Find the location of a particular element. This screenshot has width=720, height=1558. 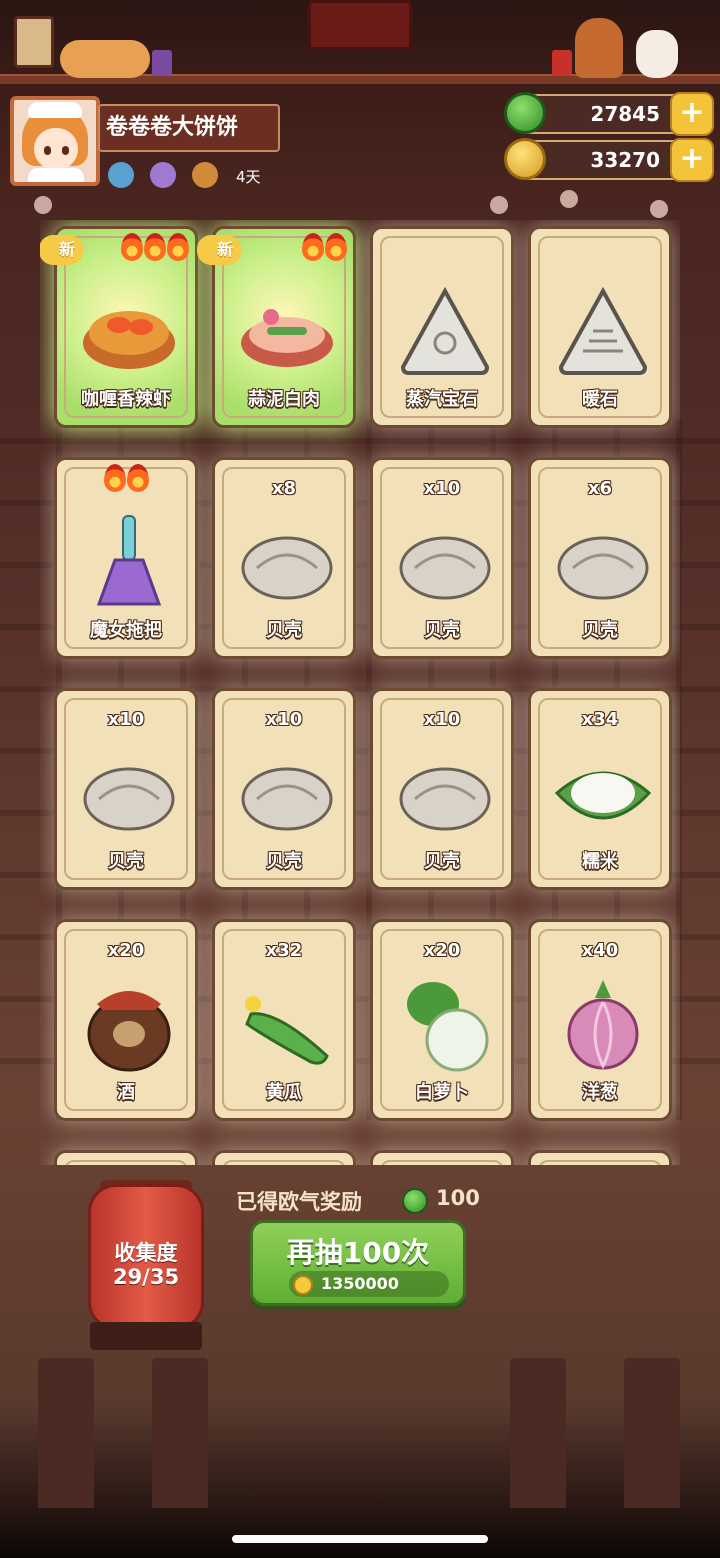

card-item: x34 糯米 is located at coordinates (600, 789).